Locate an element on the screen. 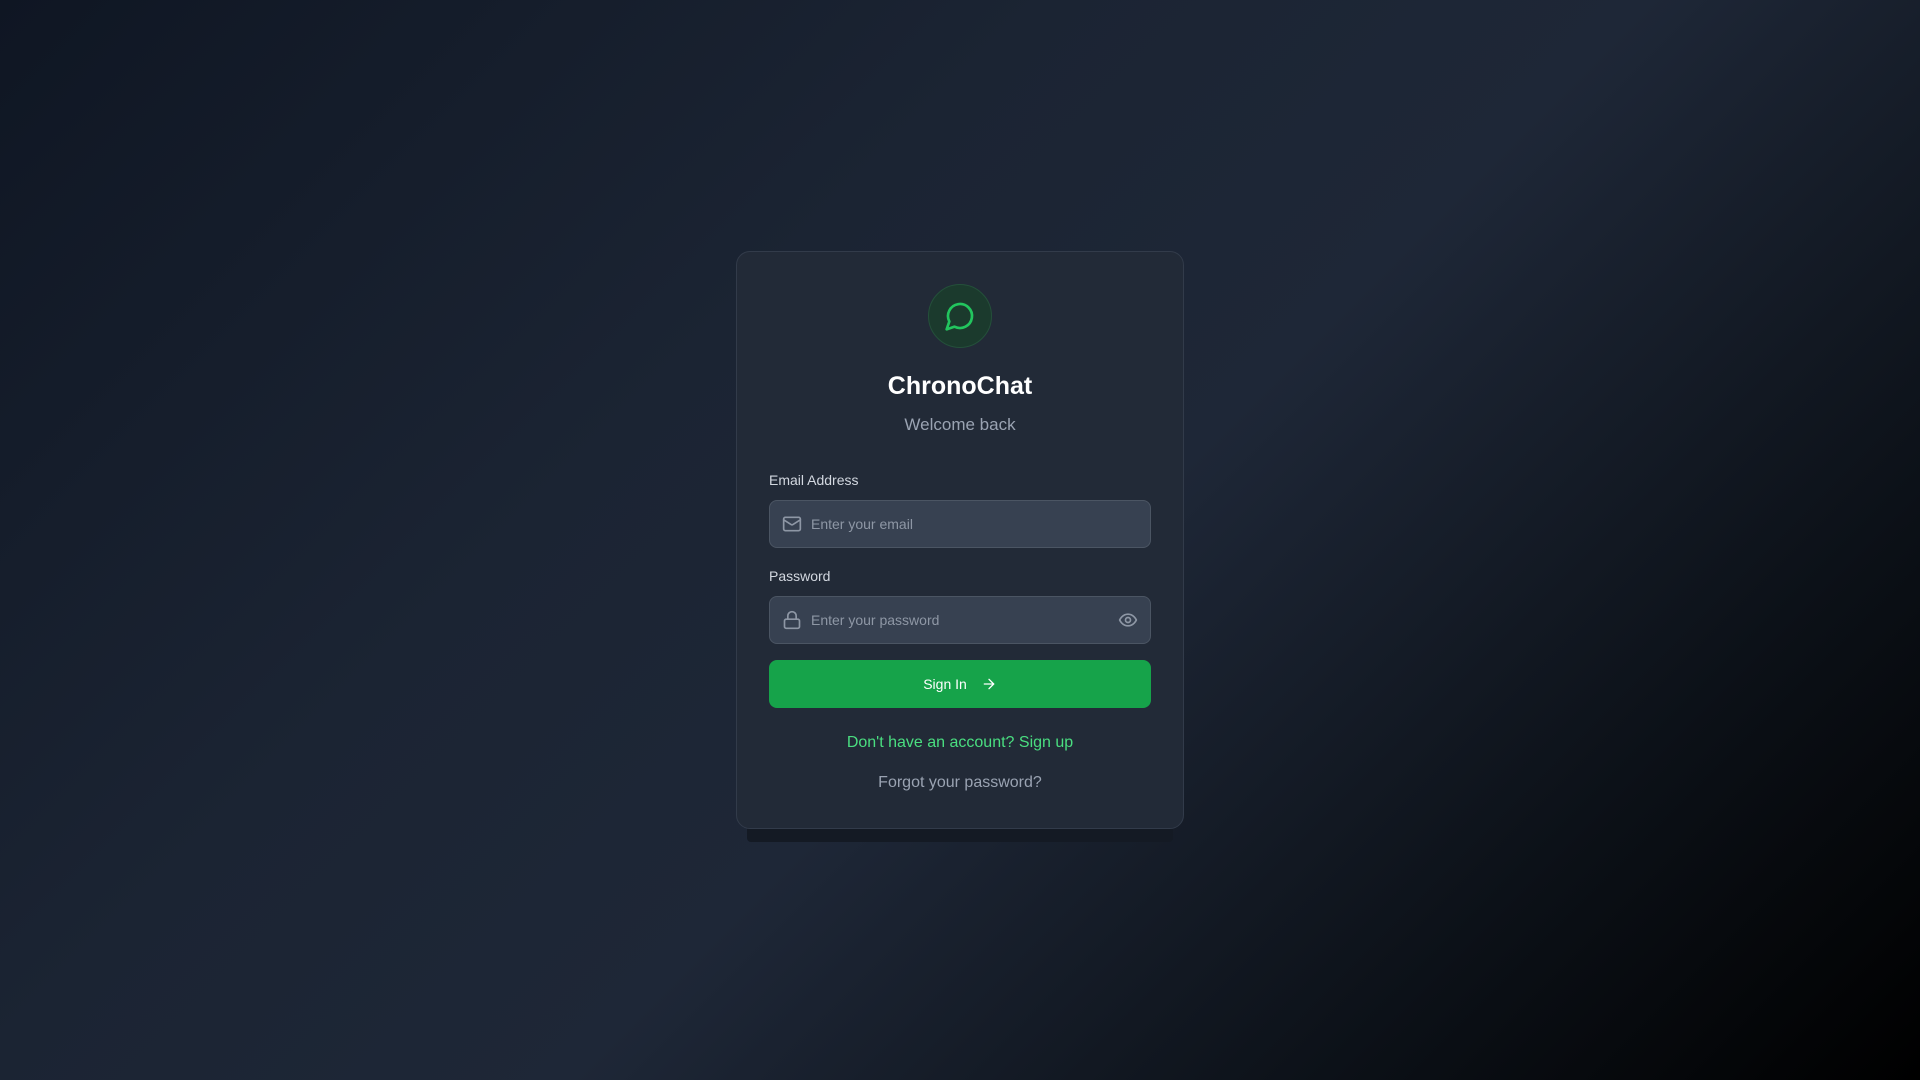  password-label: Password is located at coordinates (800, 576).